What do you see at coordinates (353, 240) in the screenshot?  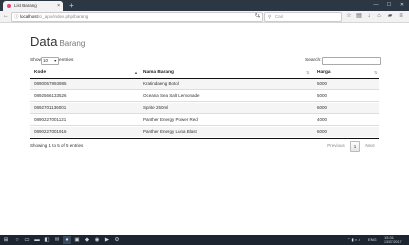 I see `tray-icons: ⌃ ▮ ◖ ♪` at bounding box center [353, 240].